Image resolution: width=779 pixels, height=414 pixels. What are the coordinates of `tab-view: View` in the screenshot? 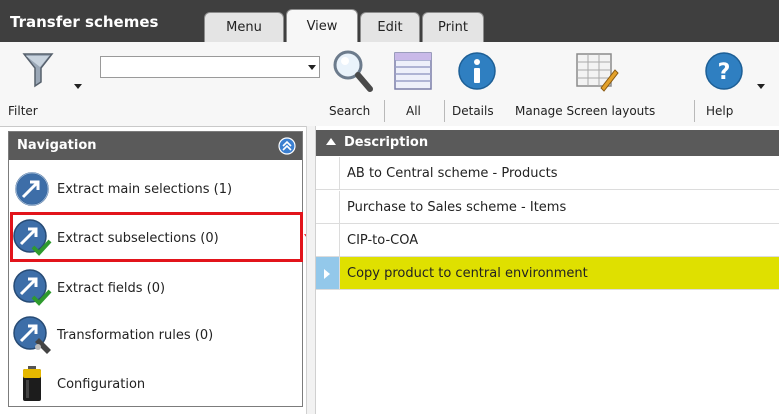 It's located at (322, 25).